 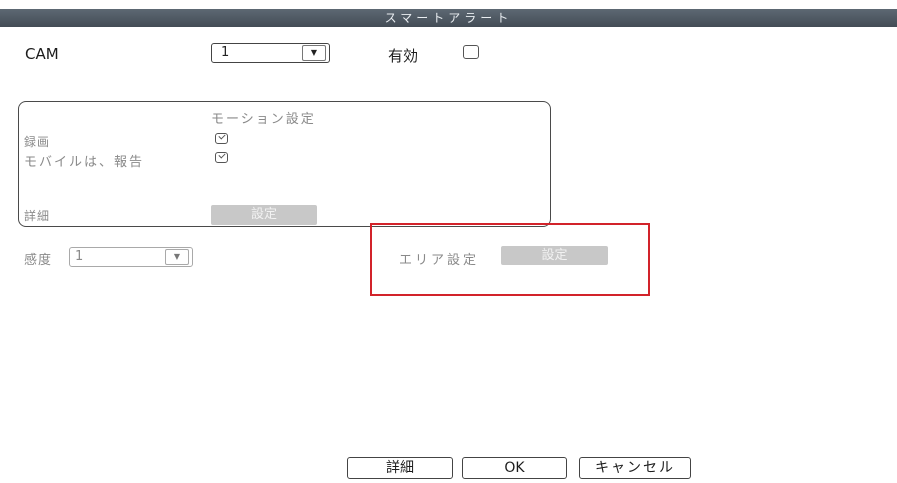 I want to click on enable-label: 有効, so click(x=403, y=56).